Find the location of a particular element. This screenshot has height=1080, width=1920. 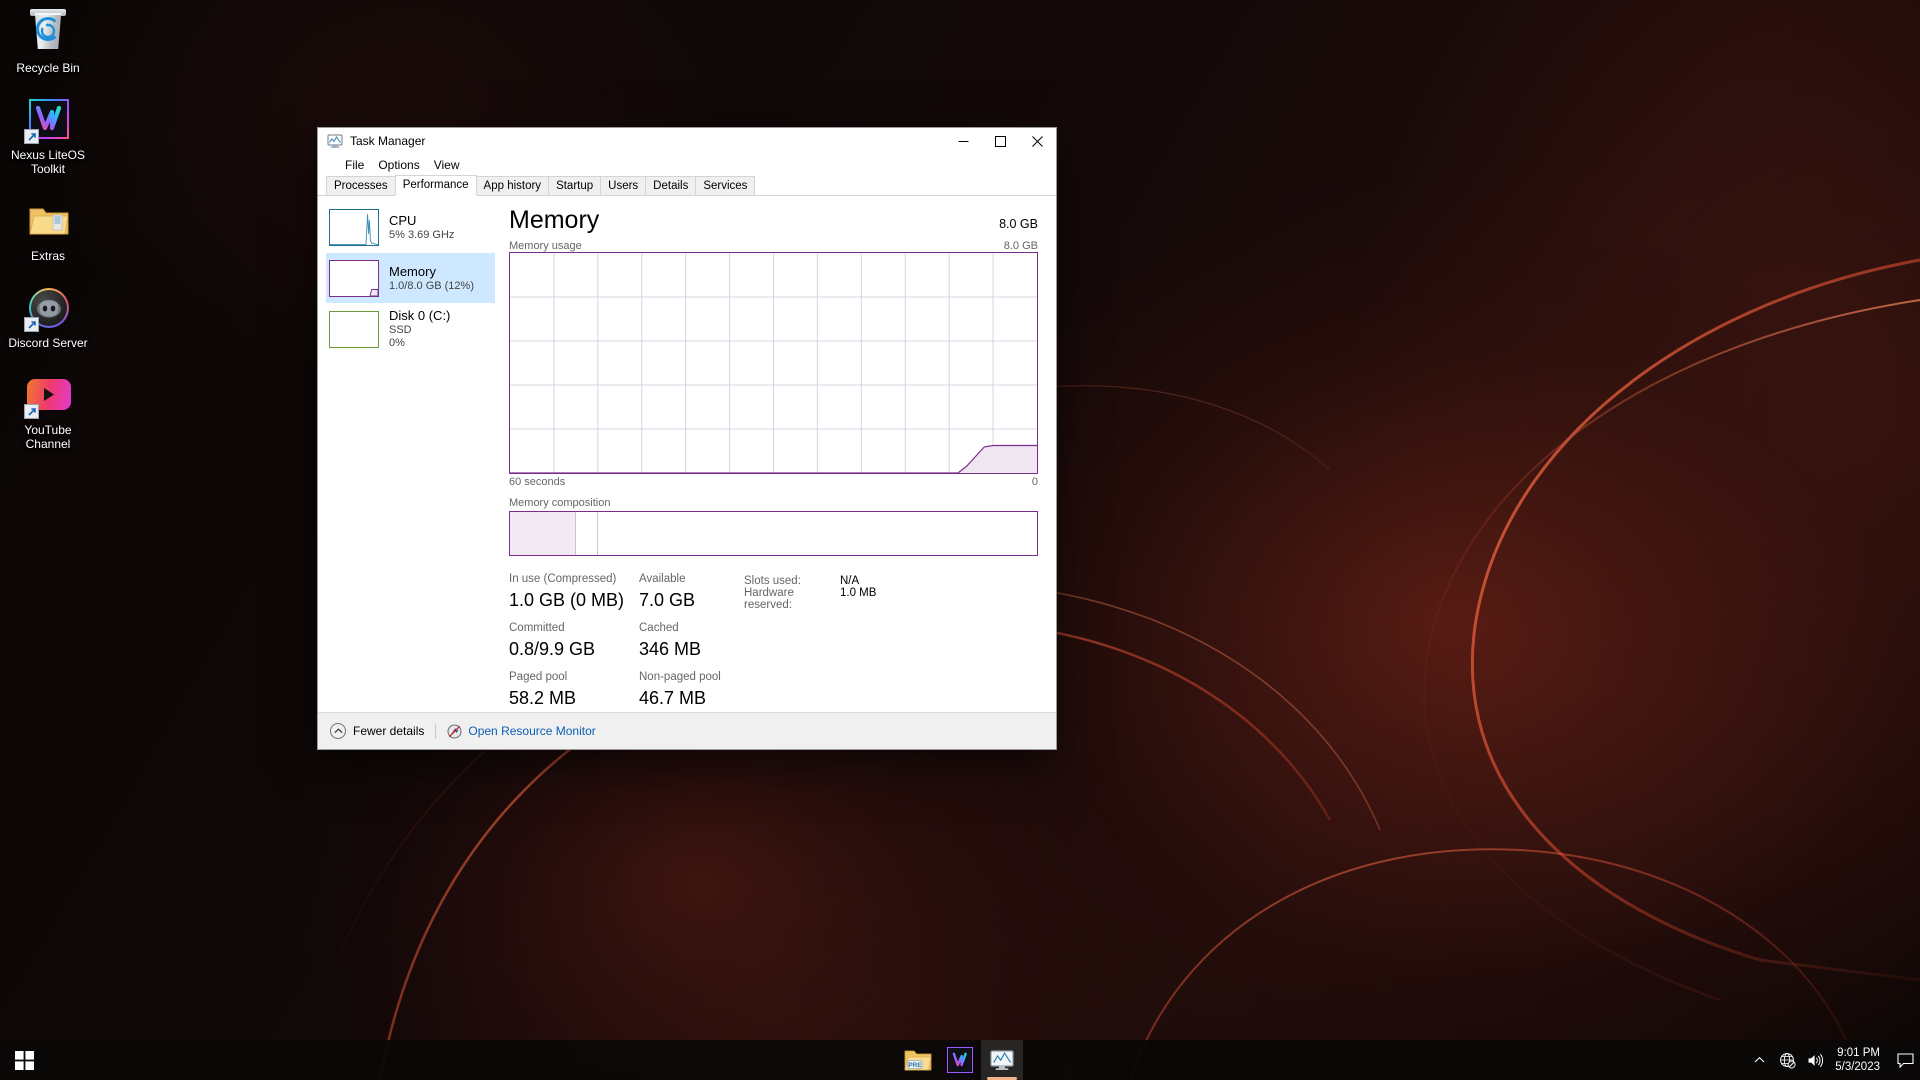

memory-composition-bar is located at coordinates (773, 533).